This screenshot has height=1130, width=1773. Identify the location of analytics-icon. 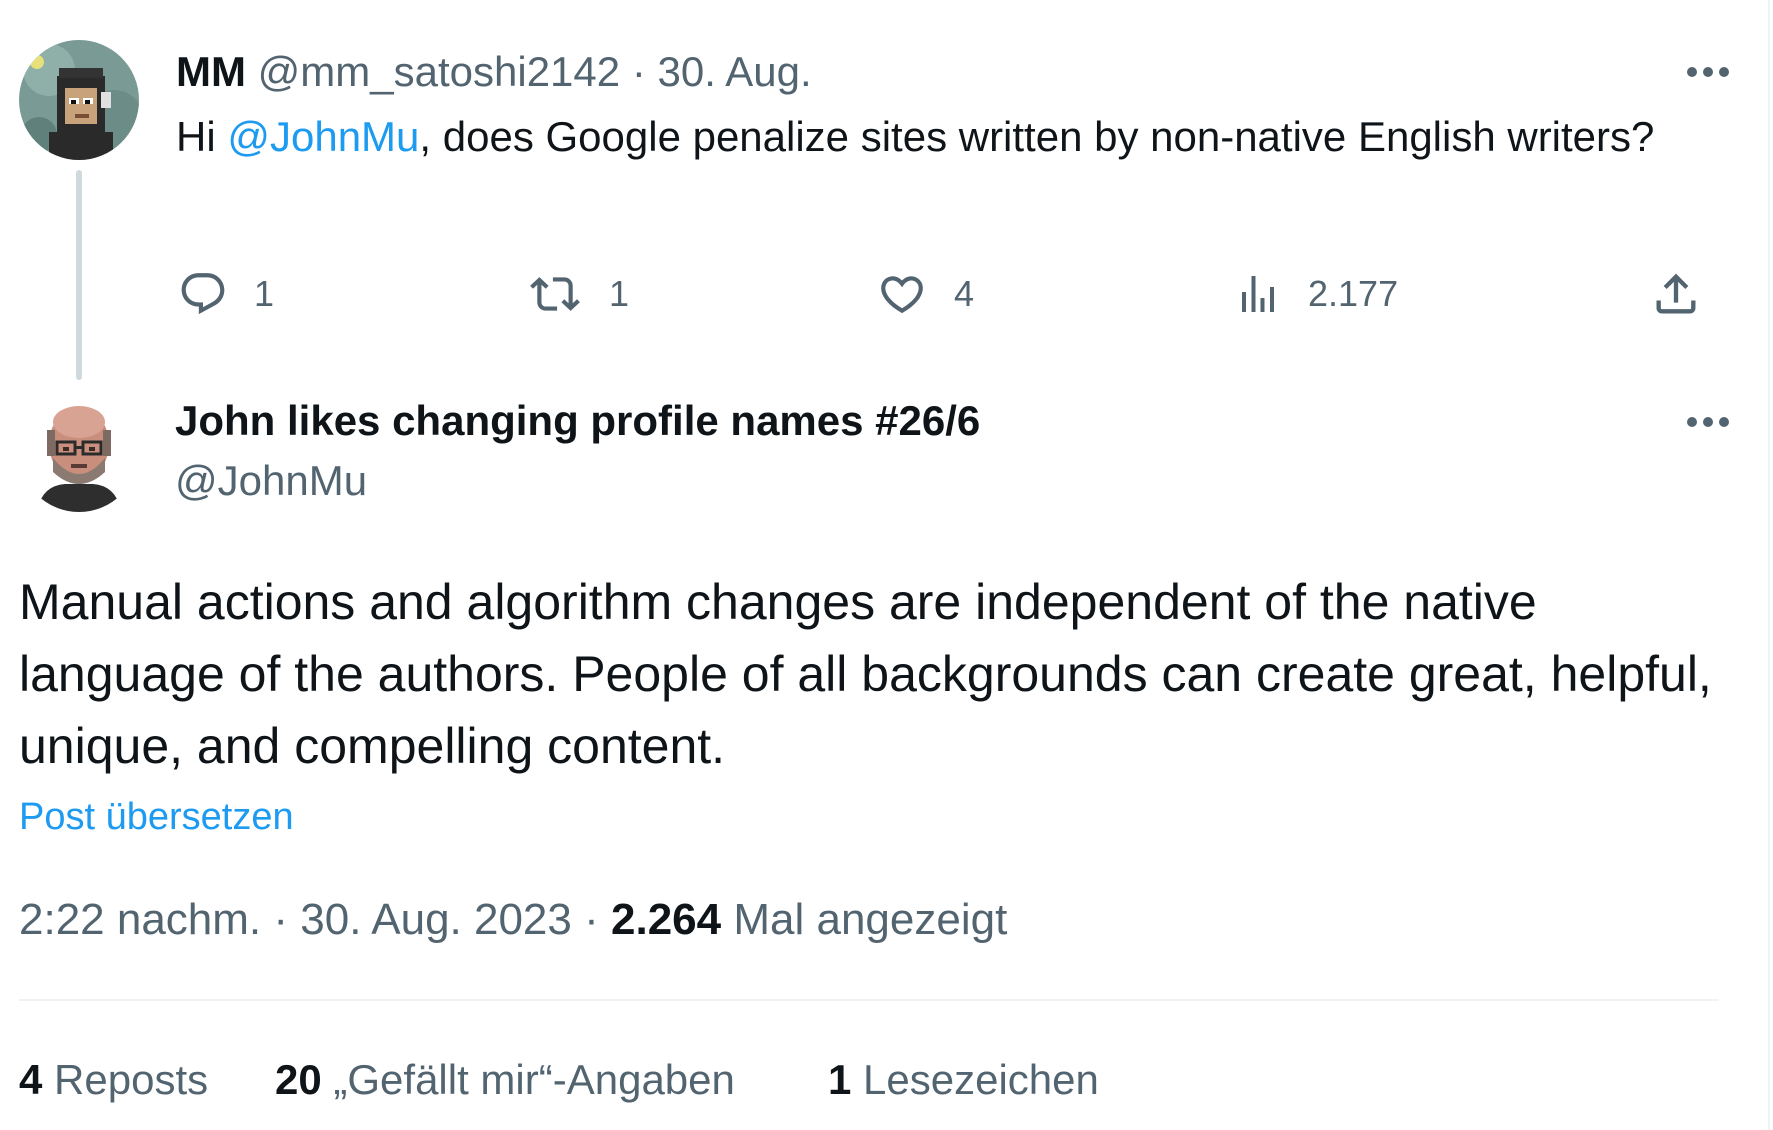
(1258, 294).